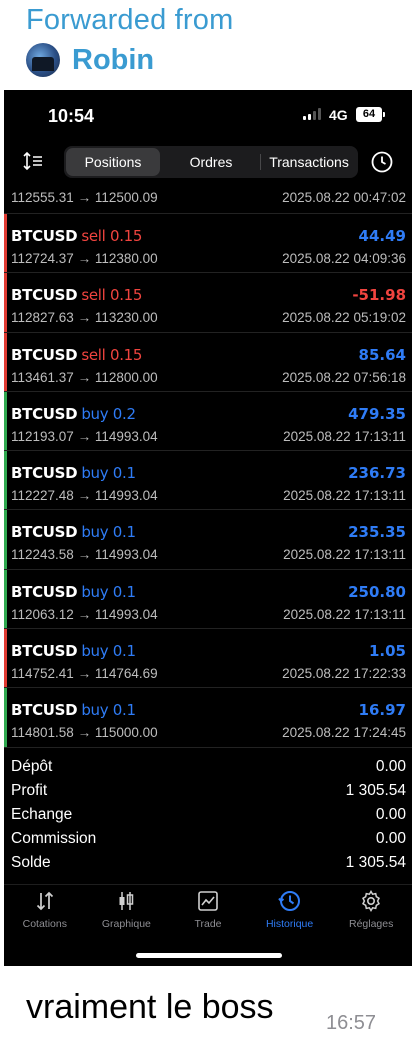 The image size is (420, 1052). What do you see at coordinates (29, 790) in the screenshot?
I see `summary-label: Profit` at bounding box center [29, 790].